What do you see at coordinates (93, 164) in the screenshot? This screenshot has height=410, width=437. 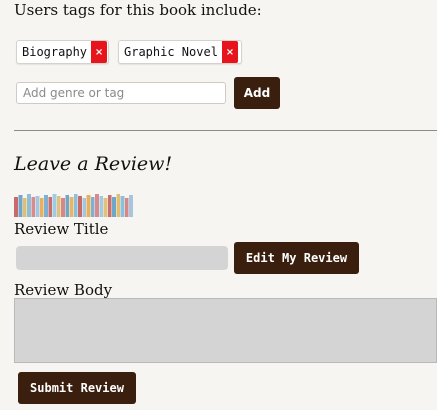 I see `review-heading: Leave a Review!` at bounding box center [93, 164].